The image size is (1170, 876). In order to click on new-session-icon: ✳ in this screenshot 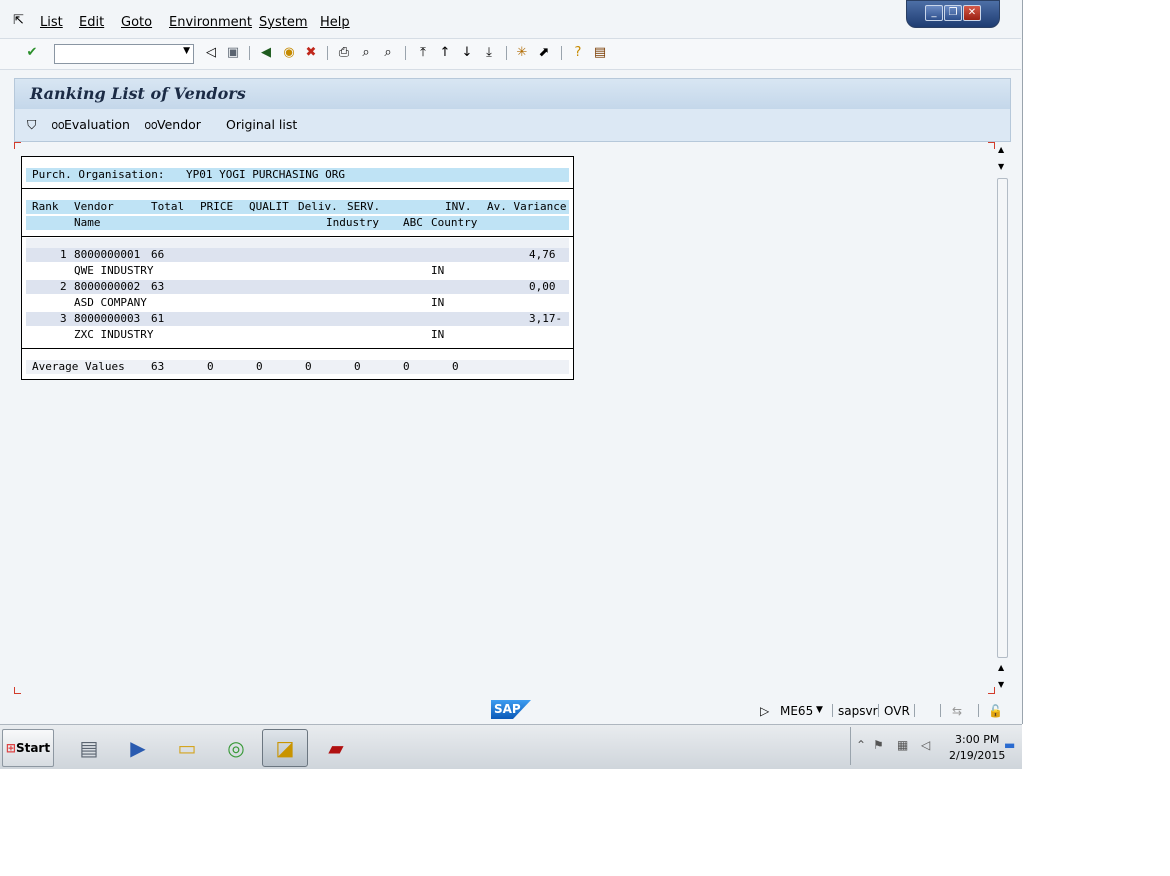, I will do `click(522, 53)`.